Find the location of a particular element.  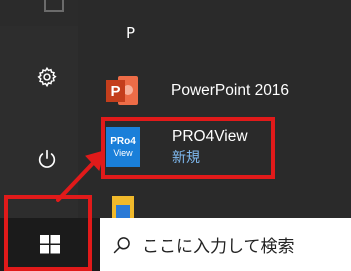

group-header-letter: P is located at coordinates (130, 33).